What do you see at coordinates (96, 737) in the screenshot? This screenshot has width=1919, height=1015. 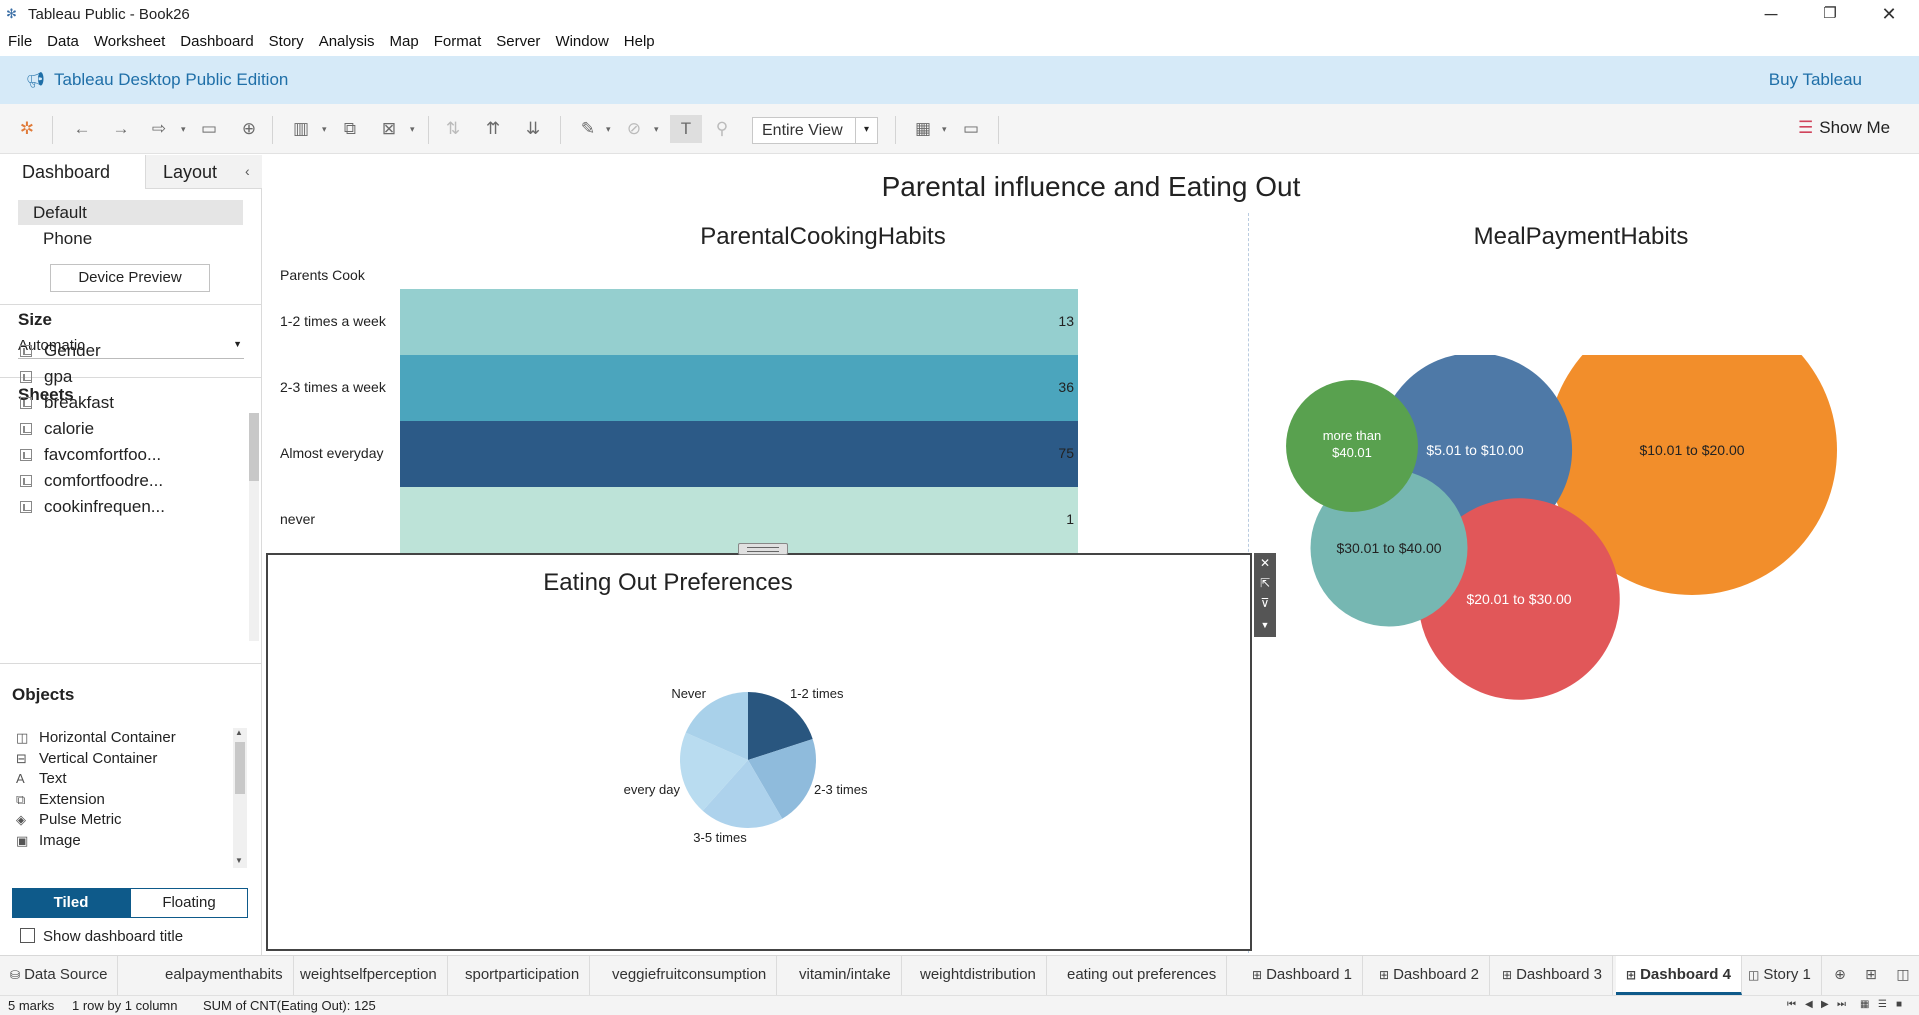 I see `object-item: ◫ Horizontal Container` at bounding box center [96, 737].